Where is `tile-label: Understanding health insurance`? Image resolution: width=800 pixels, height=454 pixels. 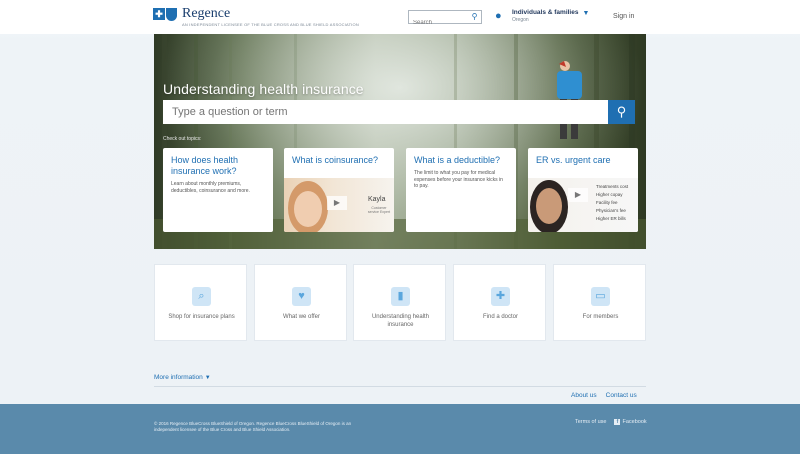 tile-label: Understanding health insurance is located at coordinates (400, 321).